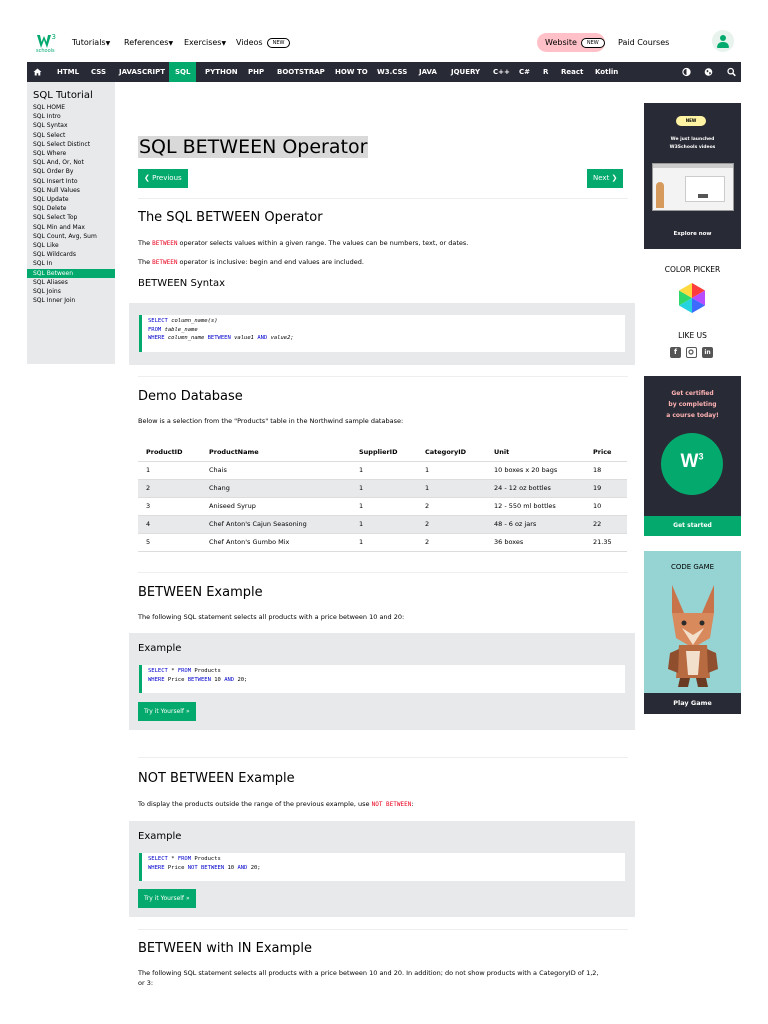 This screenshot has height=1024, width=768. Describe the element at coordinates (163, 178) in the screenshot. I see `previous-button: ❮ Previous` at that location.